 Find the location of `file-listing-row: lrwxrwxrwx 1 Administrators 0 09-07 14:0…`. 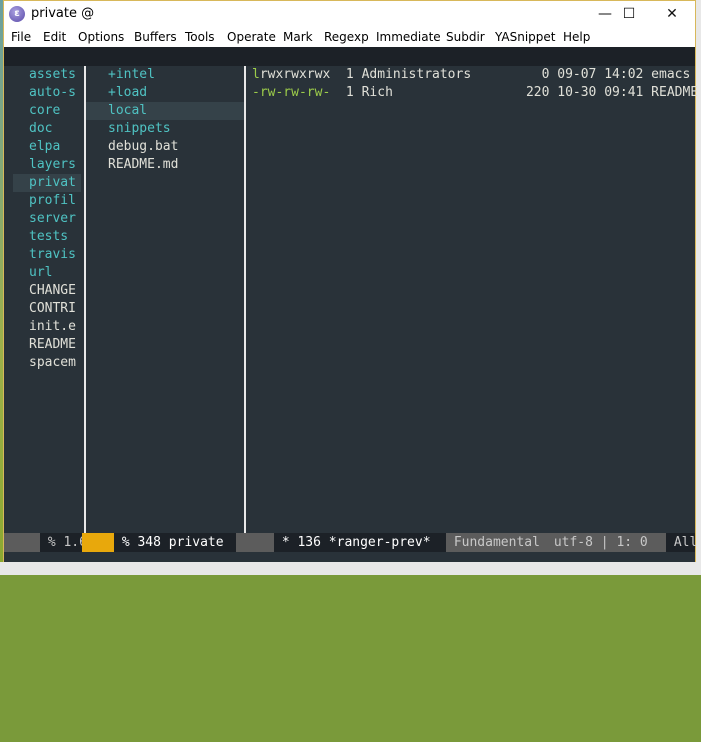

file-listing-row: lrwxrwxrwx 1 Administrators 0 09-07 14:0… is located at coordinates (472, 75).